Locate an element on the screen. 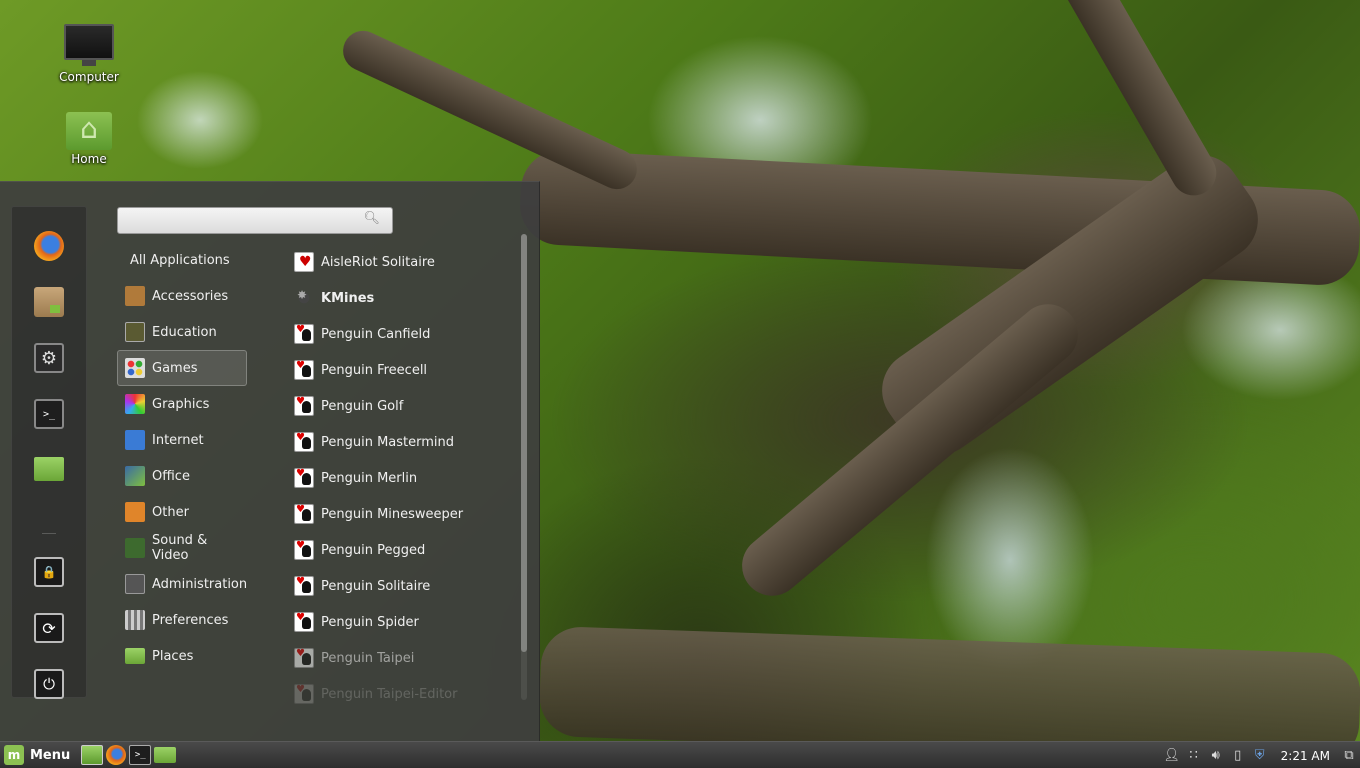  category-all-applications: All Applications is located at coordinates (182, 260).